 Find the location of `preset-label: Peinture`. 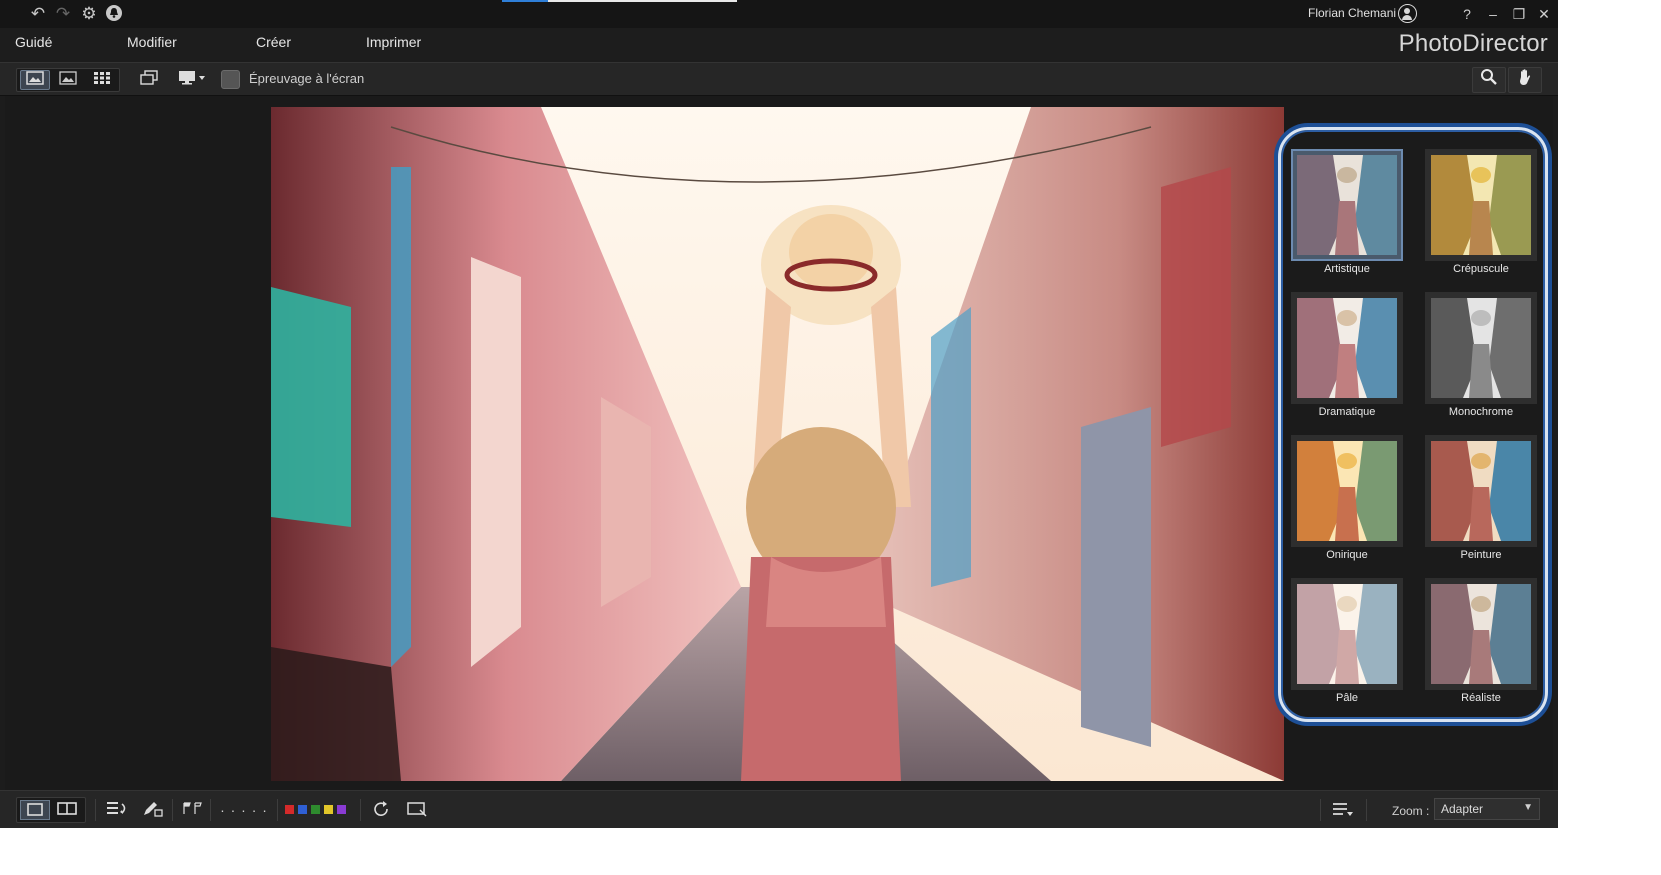

preset-label: Peinture is located at coordinates (1481, 555).